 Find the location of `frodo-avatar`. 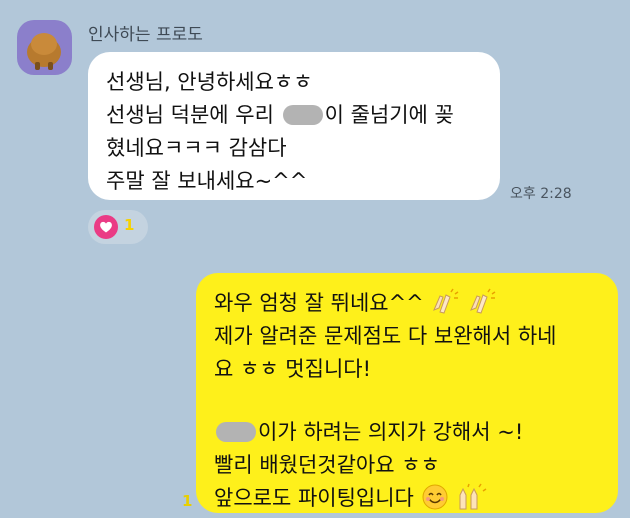

frodo-avatar is located at coordinates (44, 47).